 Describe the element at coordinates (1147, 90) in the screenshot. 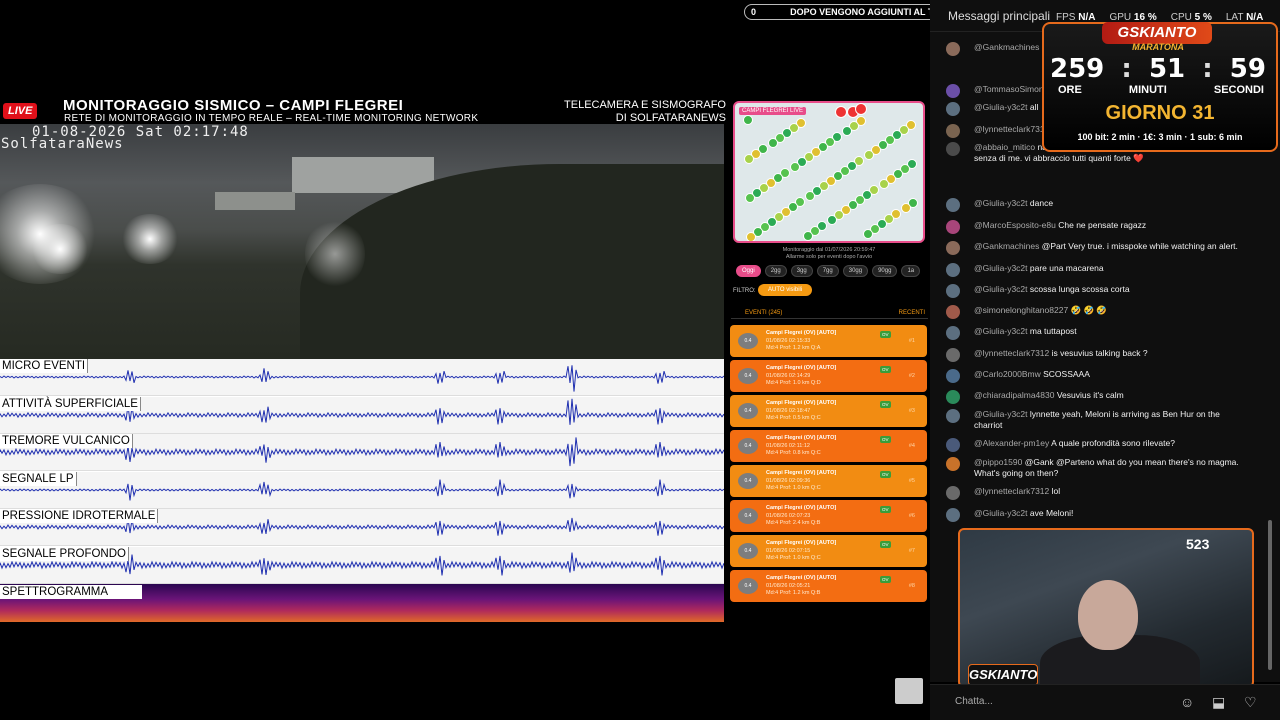

I see `minutes-label: MINUTI` at that location.